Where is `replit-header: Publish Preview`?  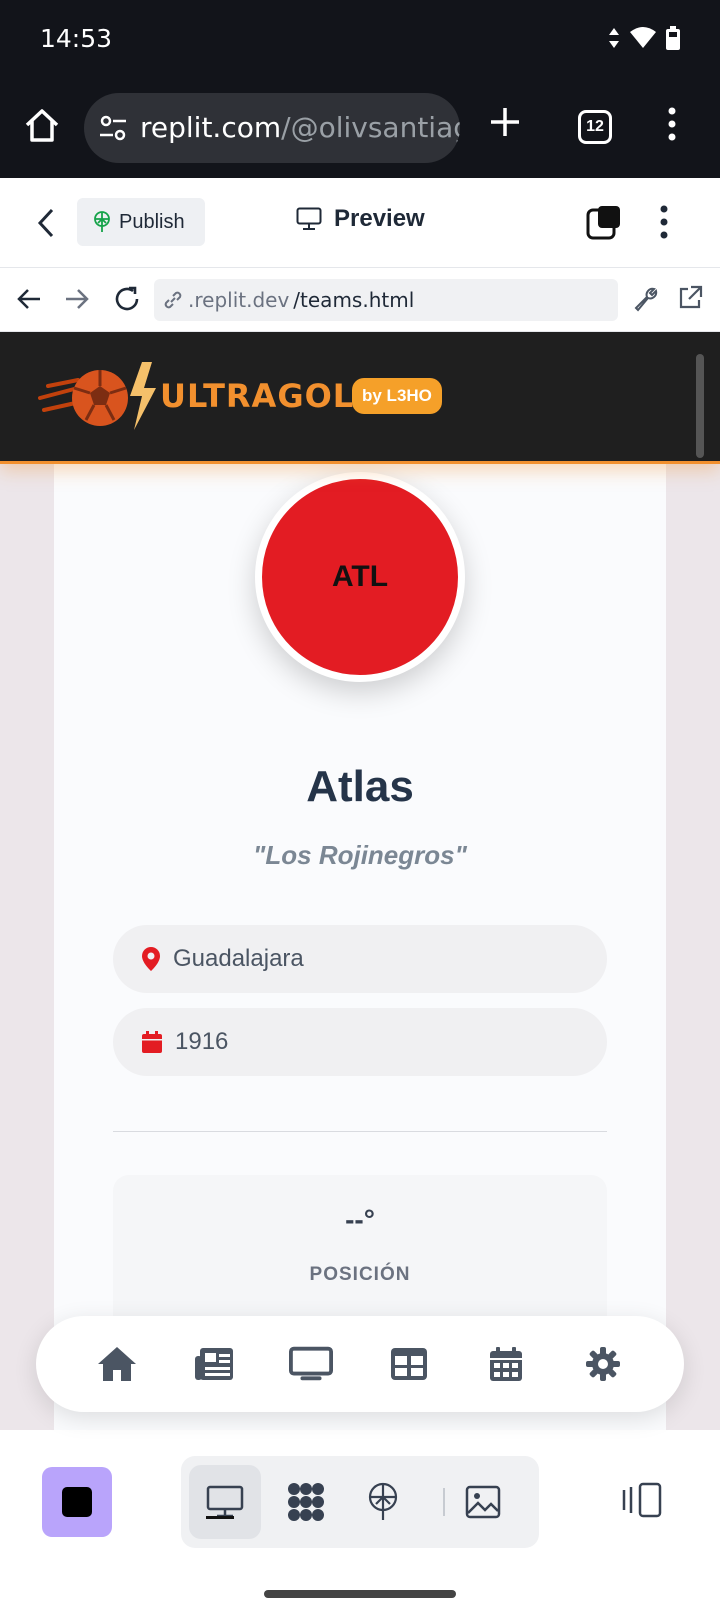
replit-header: Publish Preview is located at coordinates (360, 223).